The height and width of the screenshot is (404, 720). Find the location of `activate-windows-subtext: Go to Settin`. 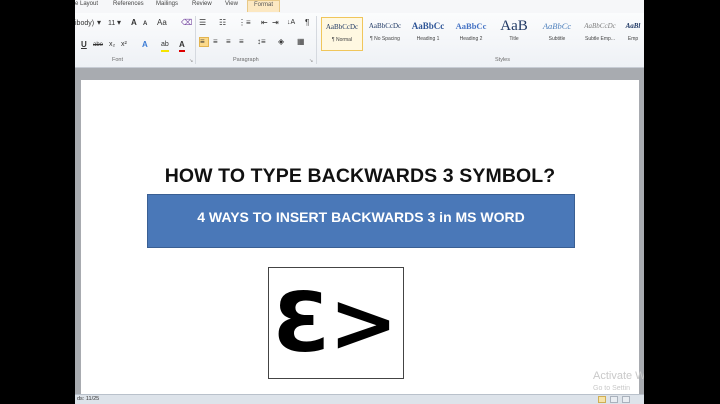

activate-windows-subtext: Go to Settin is located at coordinates (611, 388).